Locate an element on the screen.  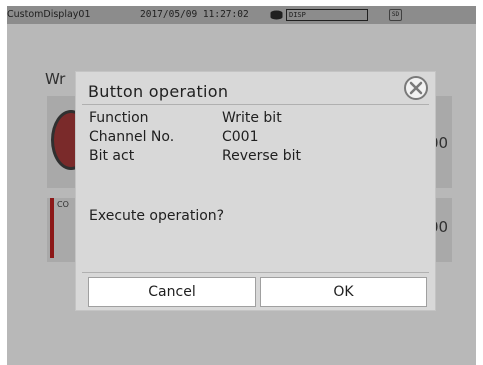
confirm-prompt: Execute operation? is located at coordinates (157, 216).